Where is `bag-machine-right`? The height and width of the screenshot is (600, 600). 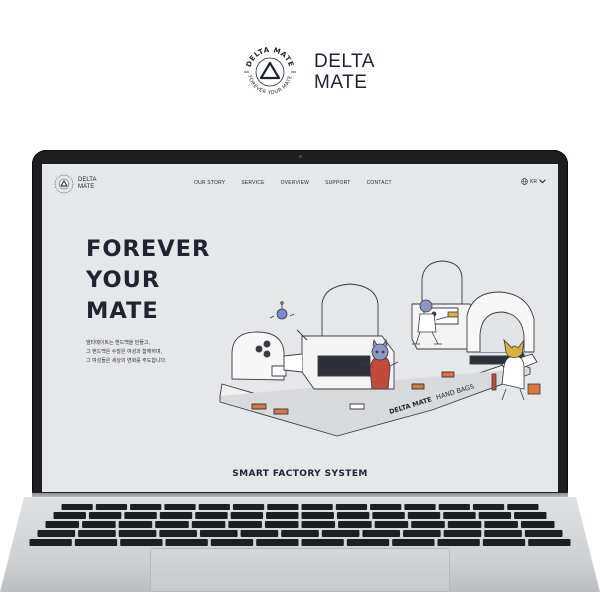
bag-machine-right is located at coordinates (442, 282).